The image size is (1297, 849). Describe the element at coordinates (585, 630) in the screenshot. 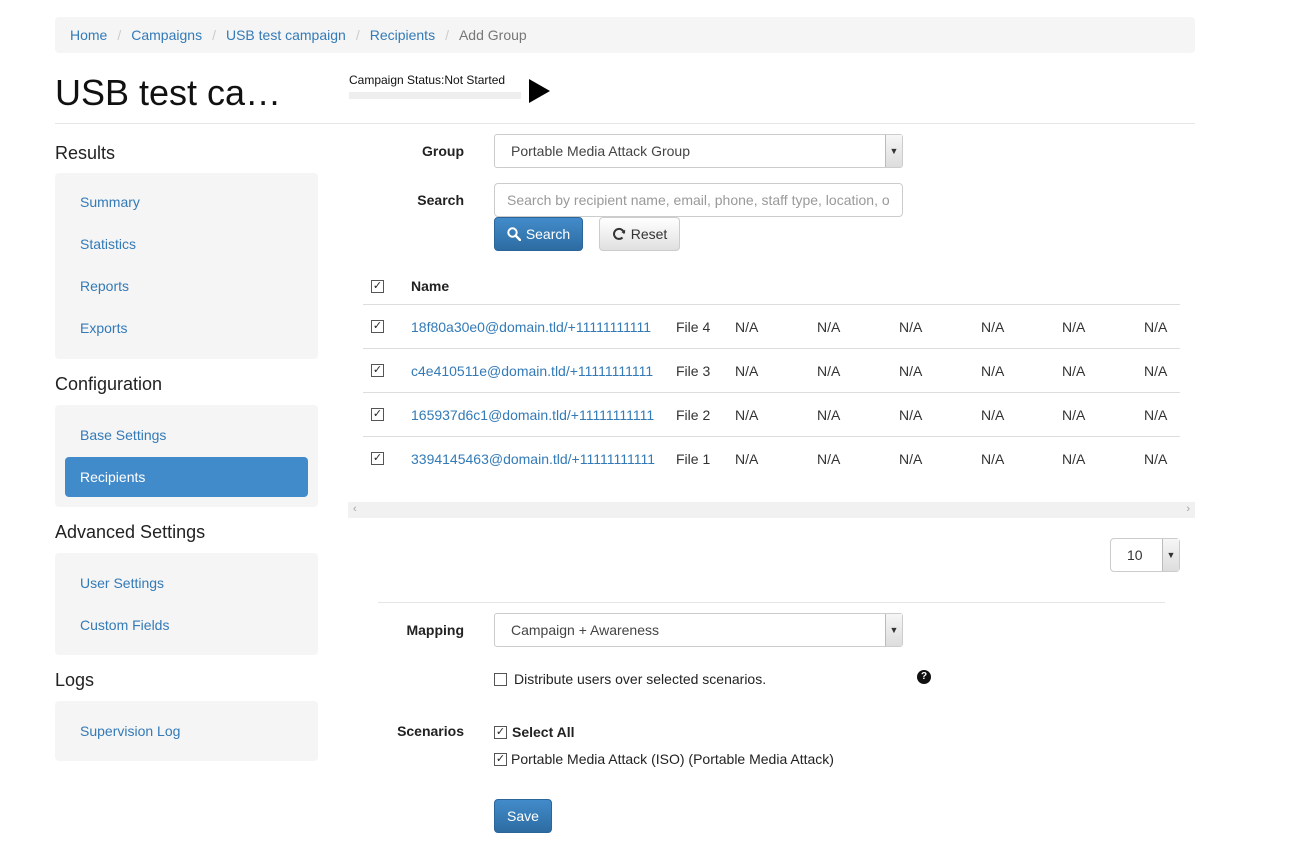

I see `mapping-select-value: Campaign + Awareness` at that location.